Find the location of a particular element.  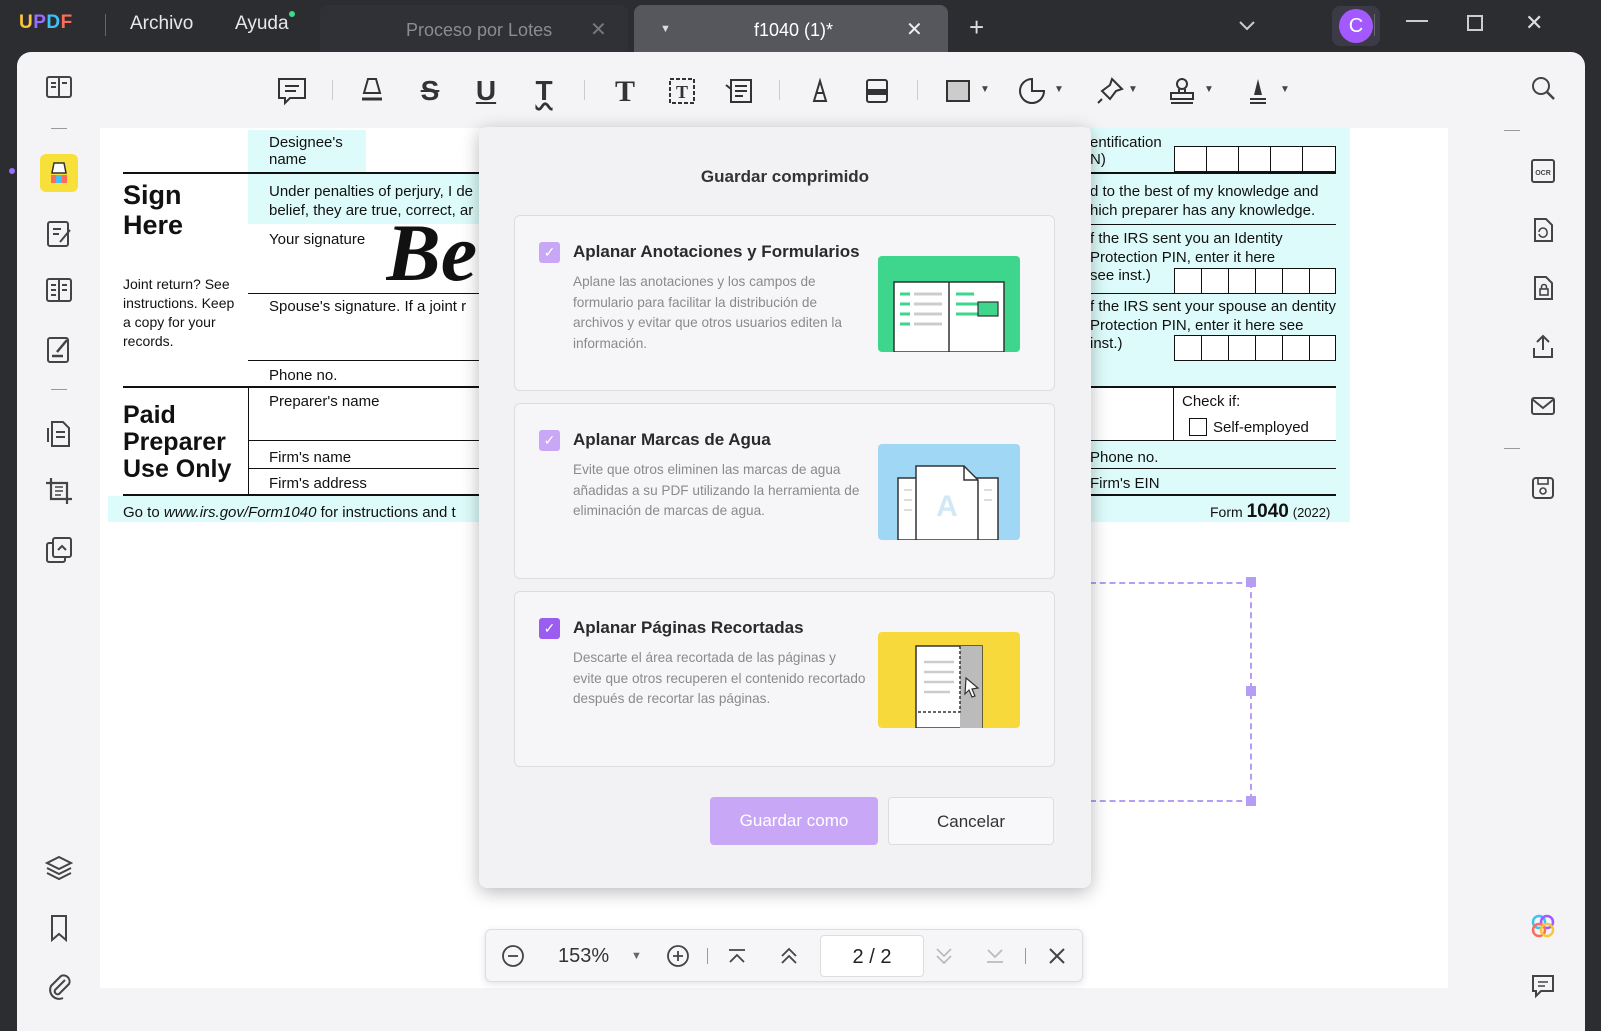

menu-archivo: Archivo is located at coordinates (161, 24).